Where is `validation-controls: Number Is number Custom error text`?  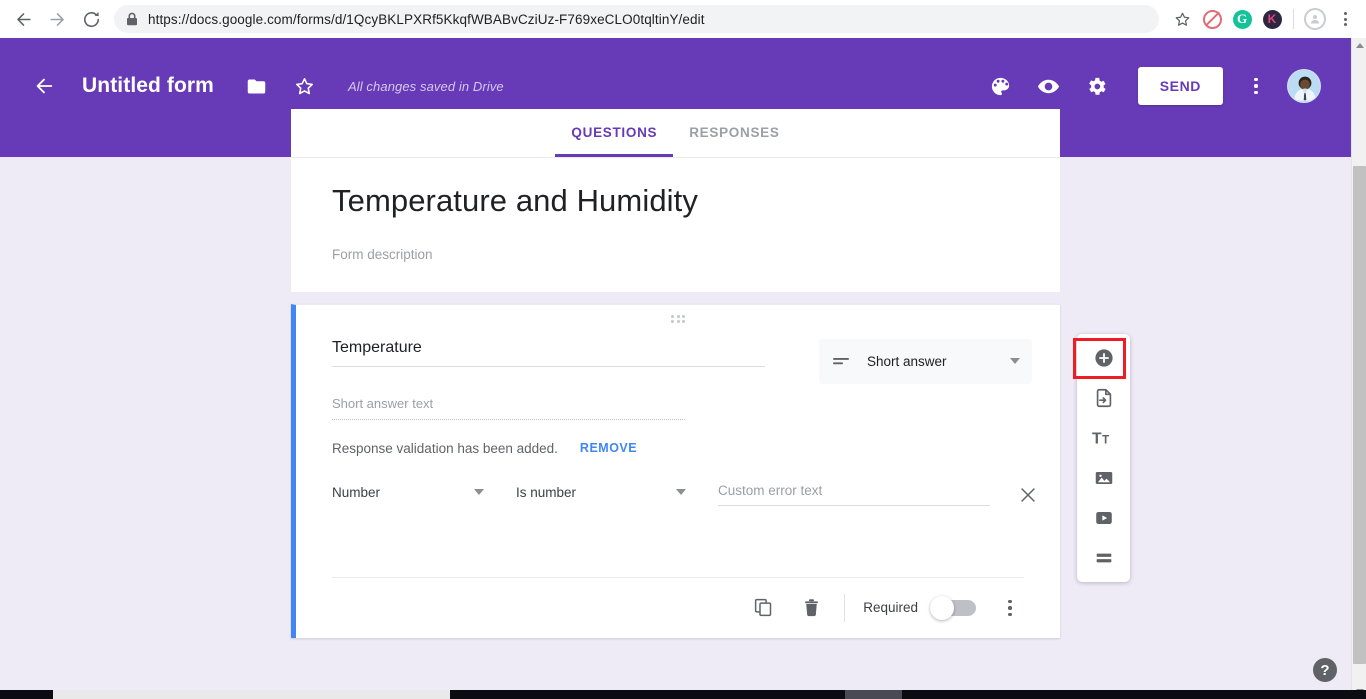 validation-controls: Number Is number Custom error text is located at coordinates (678, 481).